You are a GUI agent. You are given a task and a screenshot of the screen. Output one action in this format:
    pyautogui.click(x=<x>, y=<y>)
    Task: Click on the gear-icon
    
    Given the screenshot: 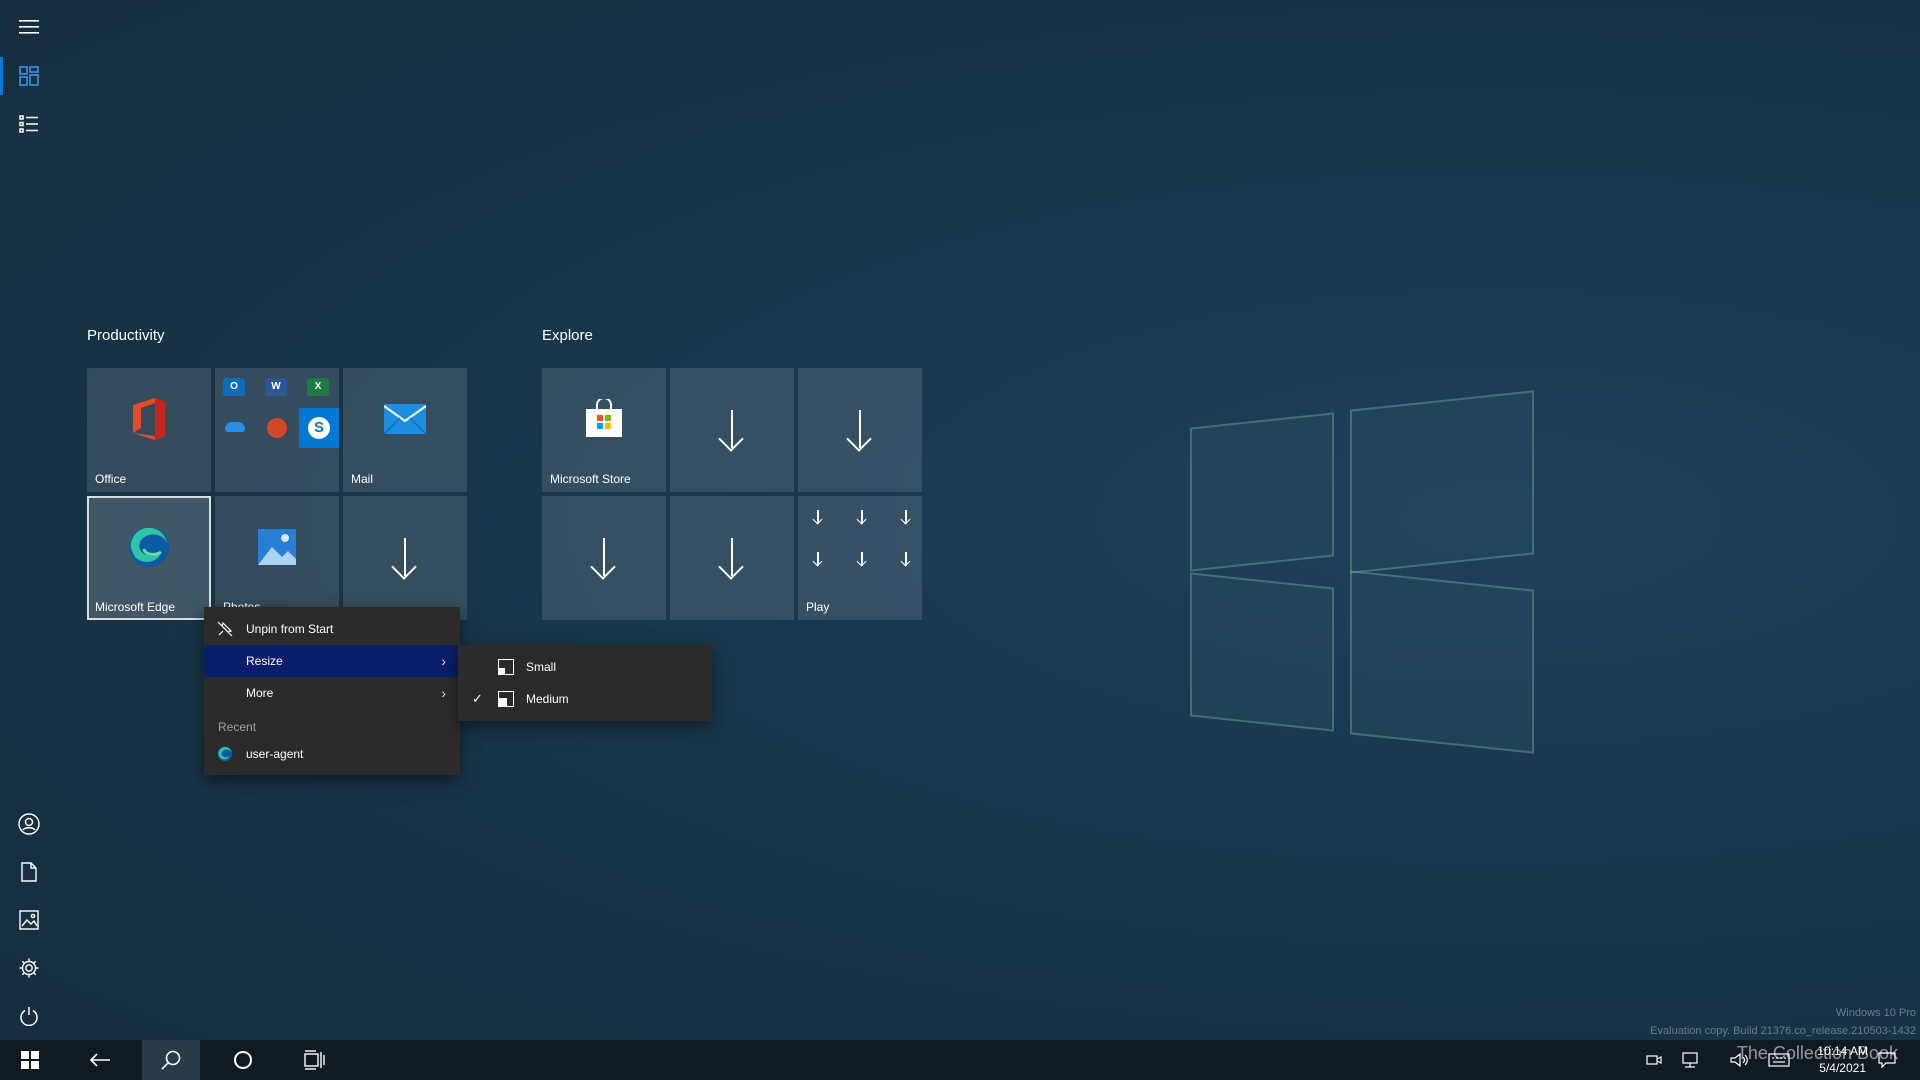 What is the action you would take?
    pyautogui.click(x=29, y=968)
    